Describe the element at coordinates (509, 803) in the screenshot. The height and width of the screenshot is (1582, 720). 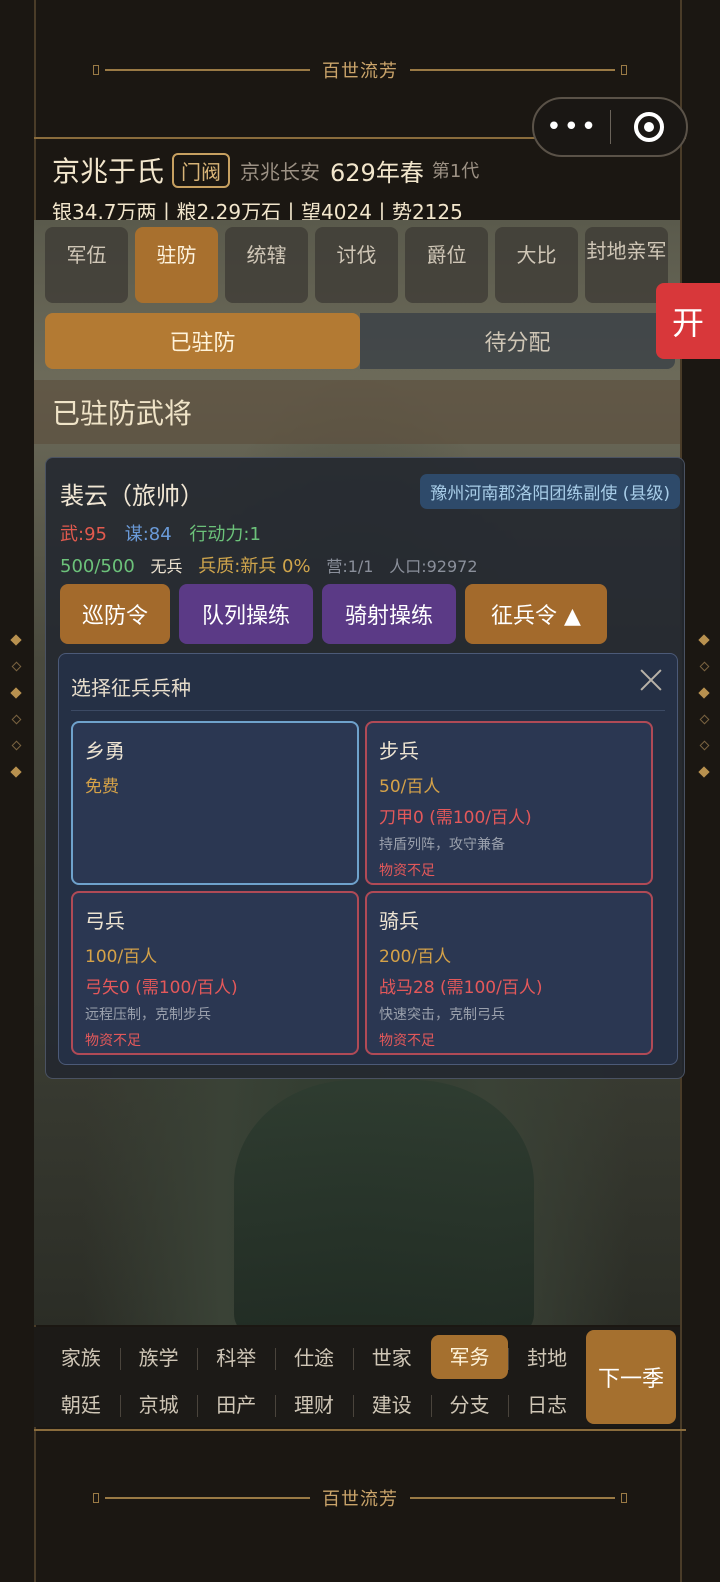
I see `recruit-option-infantry: 步兵 50/百人 刀甲0 (需100/百人) 持盾列阵，攻守兼备 物资不足` at that location.